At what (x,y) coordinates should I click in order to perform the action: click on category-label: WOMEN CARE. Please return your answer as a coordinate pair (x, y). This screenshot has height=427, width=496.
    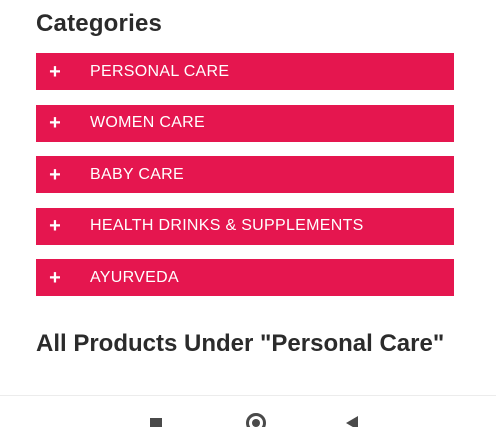
    Looking at the image, I should click on (147, 122).